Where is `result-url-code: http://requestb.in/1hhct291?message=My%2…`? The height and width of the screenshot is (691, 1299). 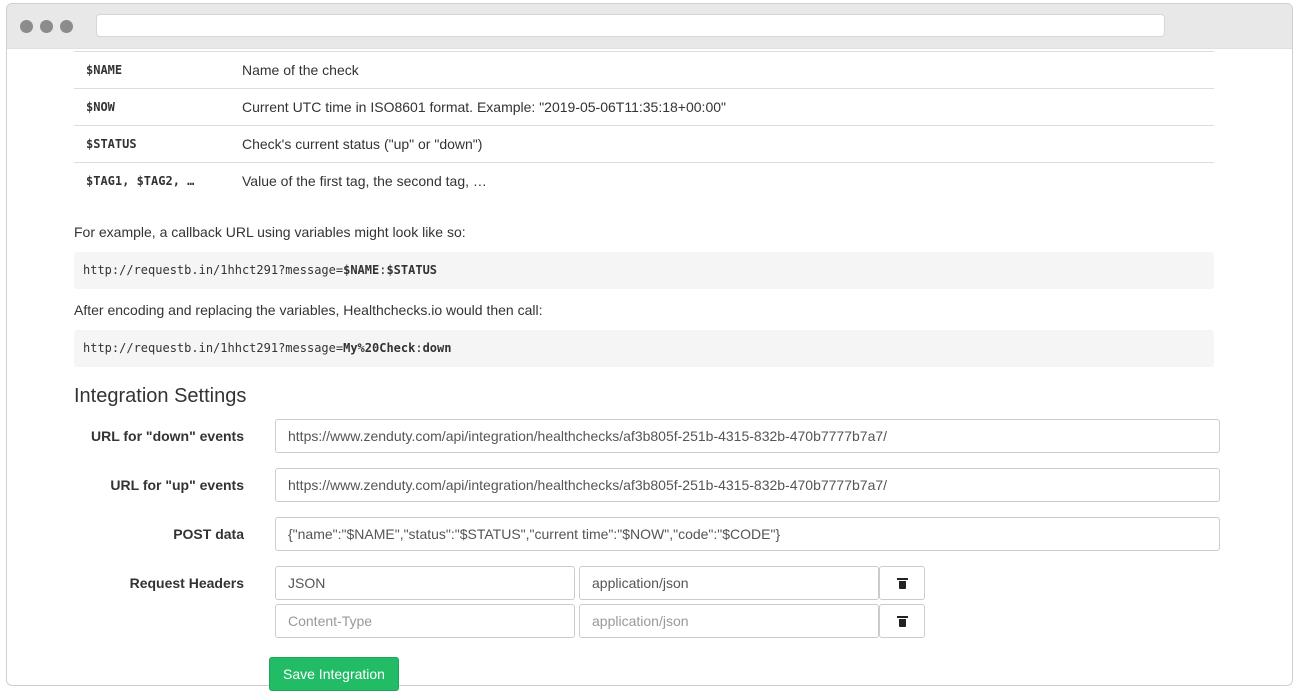 result-url-code: http://requestb.in/1hhct291?message=My%2… is located at coordinates (644, 348).